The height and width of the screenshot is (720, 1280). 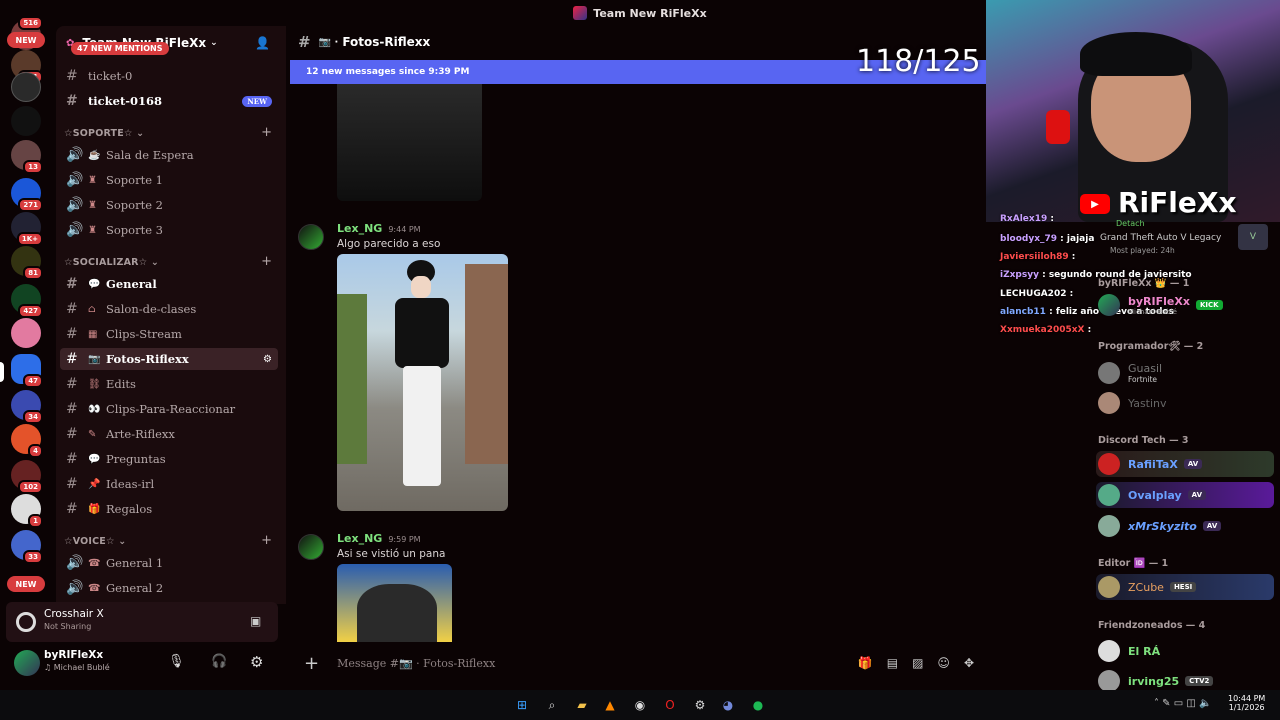 I want to click on member-group-header: Editor 🆔 — 1, so click(x=1133, y=563).